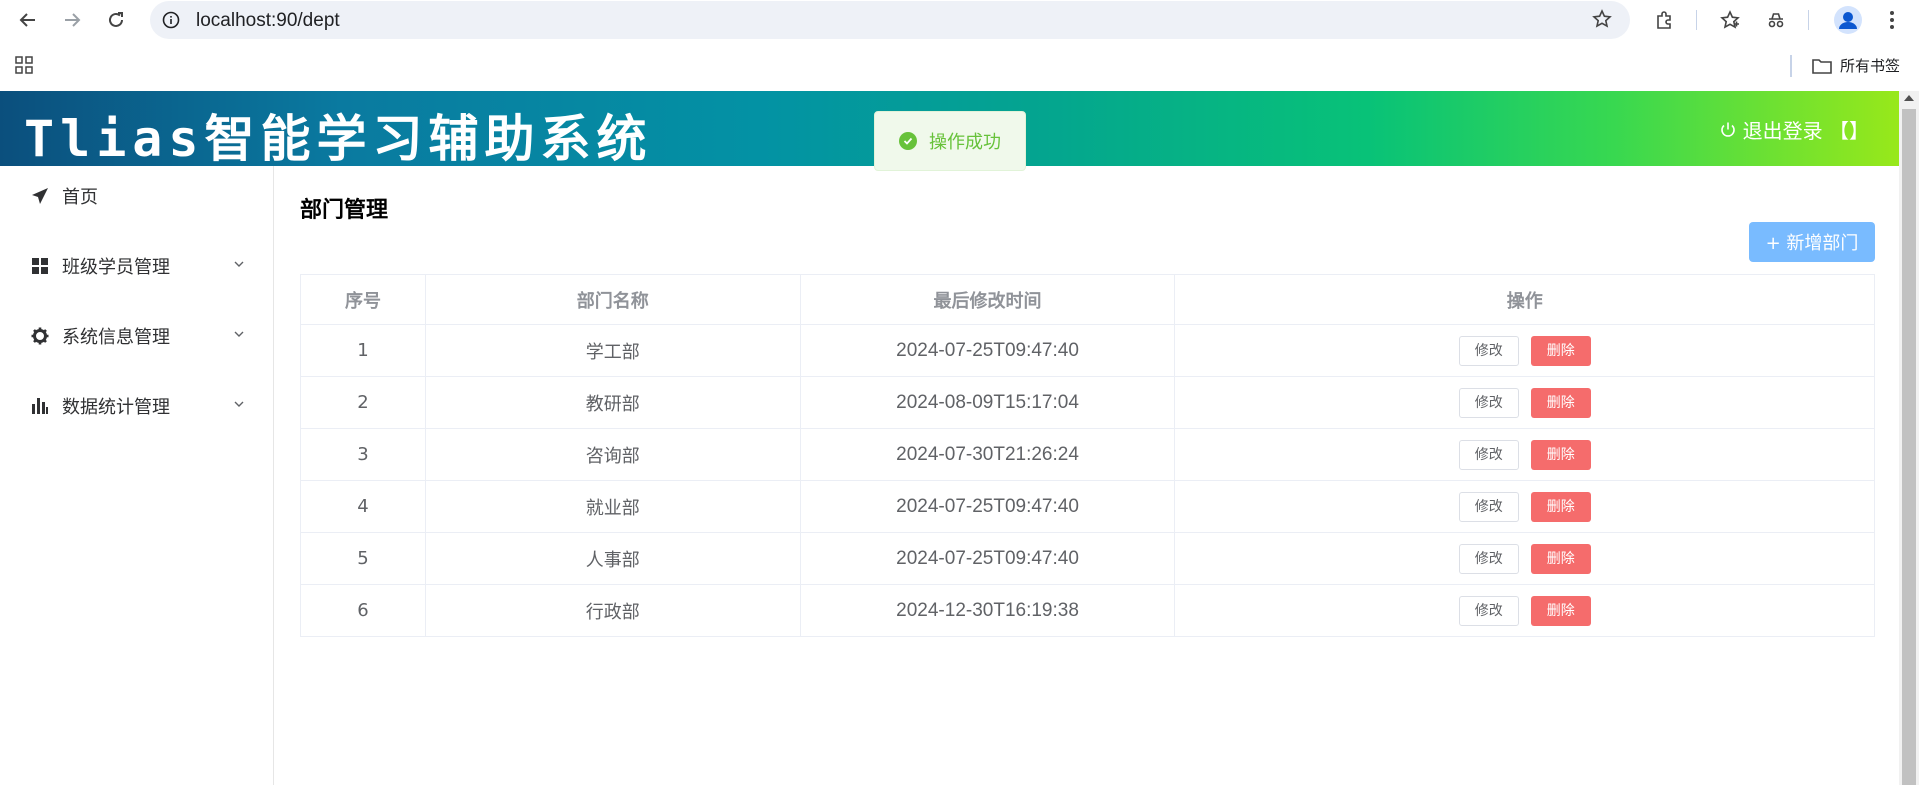 This screenshot has width=1919, height=785. I want to click on table-row: 4 就业部 2024-07-25T09:47:40 修改 删除, so click(1087, 506).